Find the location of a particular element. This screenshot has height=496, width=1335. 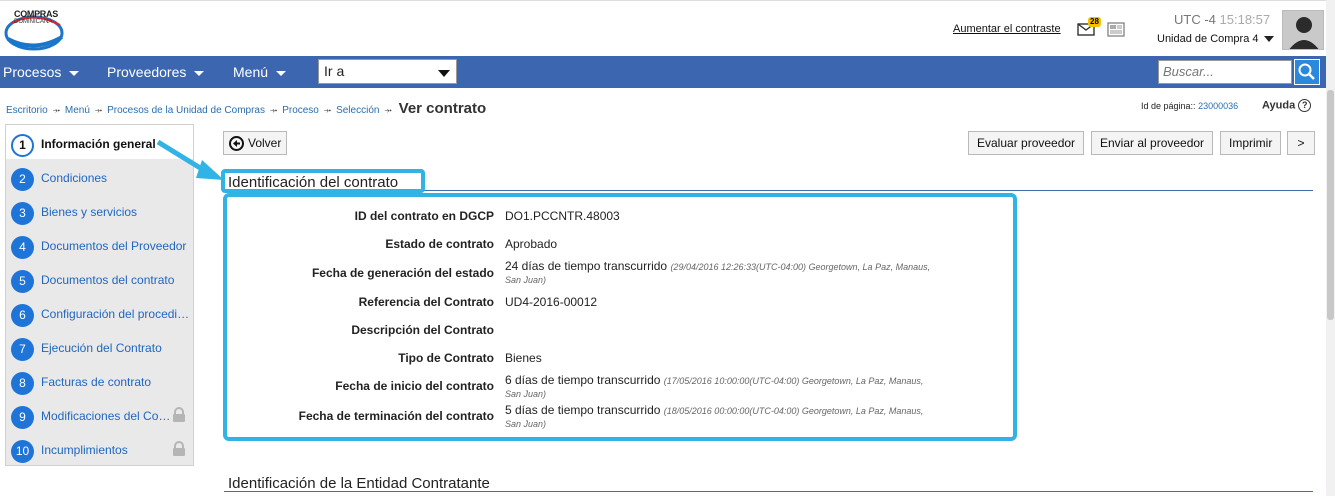

step-number: 3 is located at coordinates (22, 213).